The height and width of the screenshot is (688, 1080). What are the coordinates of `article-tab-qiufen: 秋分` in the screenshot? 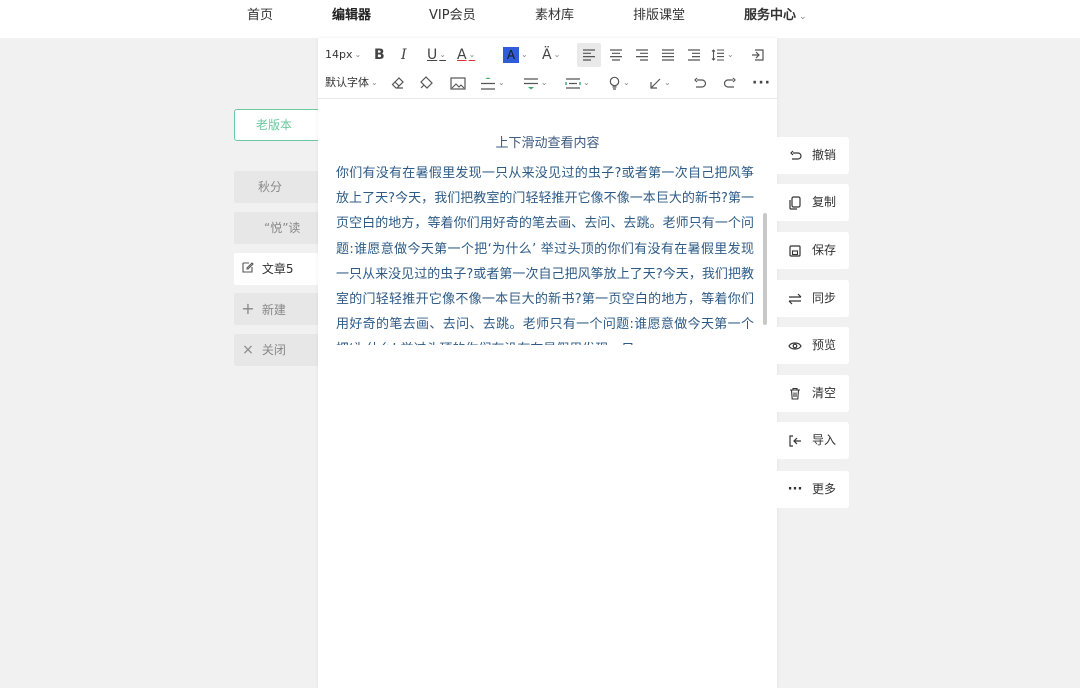 It's located at (279, 187).